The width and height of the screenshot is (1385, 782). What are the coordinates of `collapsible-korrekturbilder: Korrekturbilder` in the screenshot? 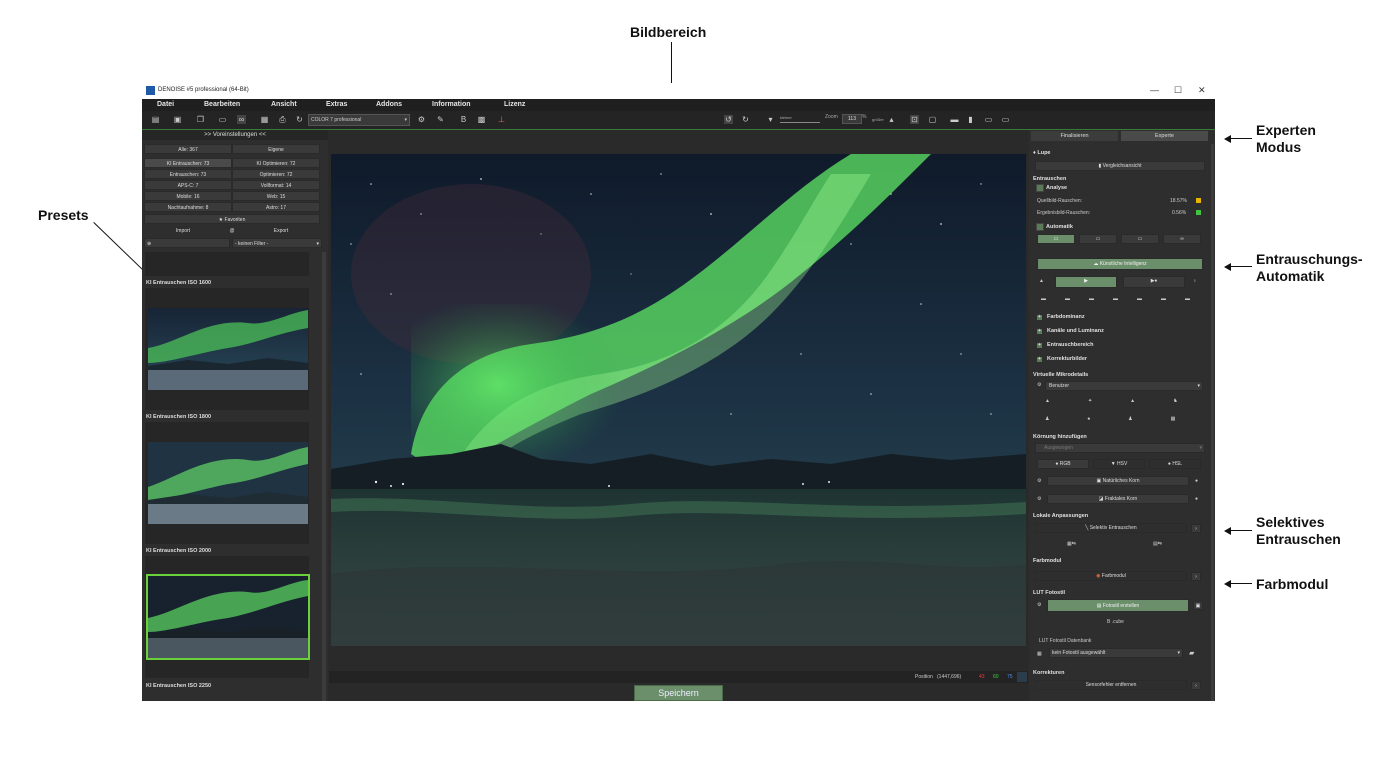 It's located at (1067, 359).